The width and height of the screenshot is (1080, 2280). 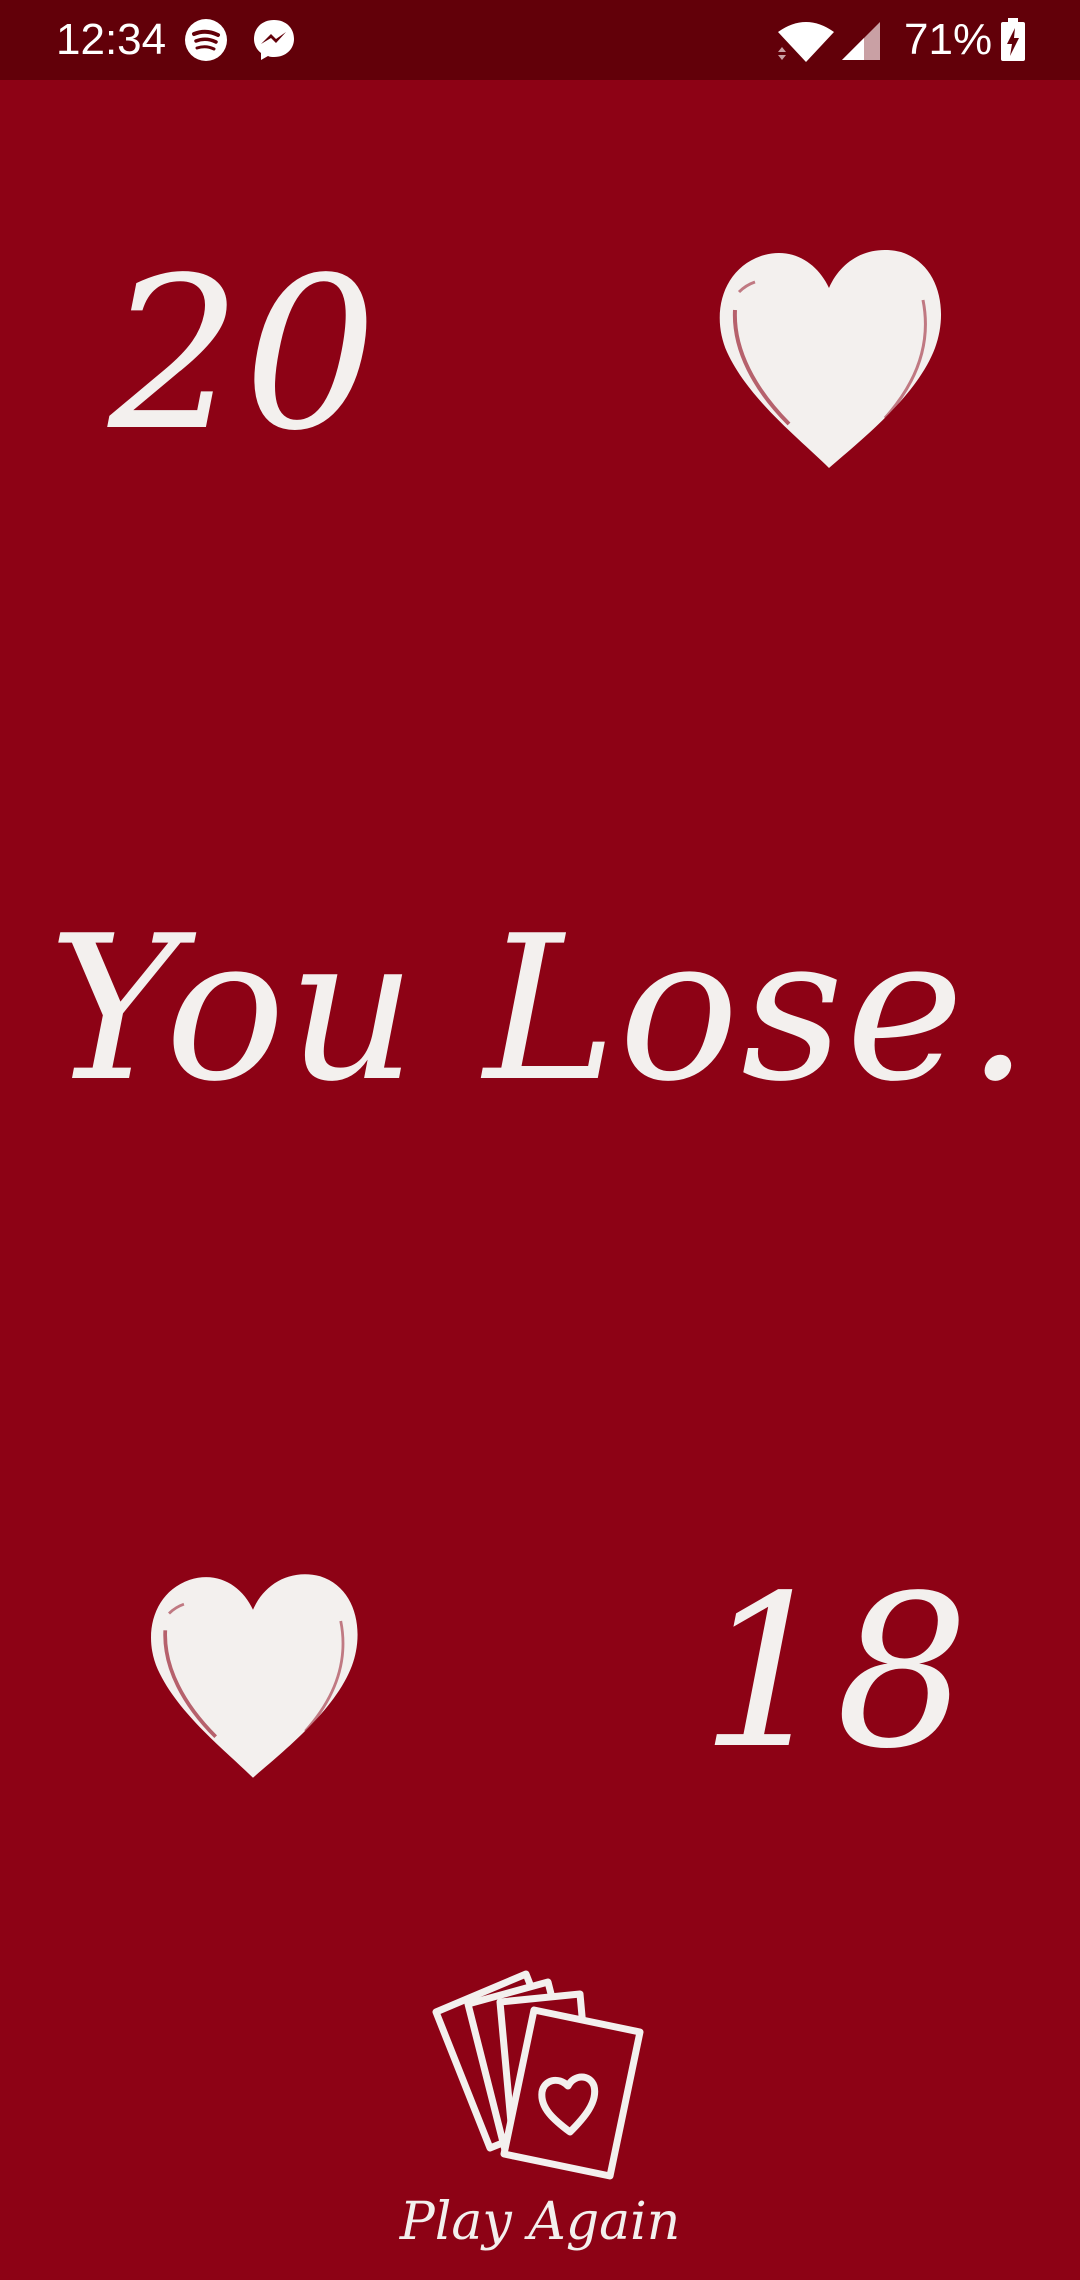 I want to click on messenger-icon, so click(x=274, y=40).